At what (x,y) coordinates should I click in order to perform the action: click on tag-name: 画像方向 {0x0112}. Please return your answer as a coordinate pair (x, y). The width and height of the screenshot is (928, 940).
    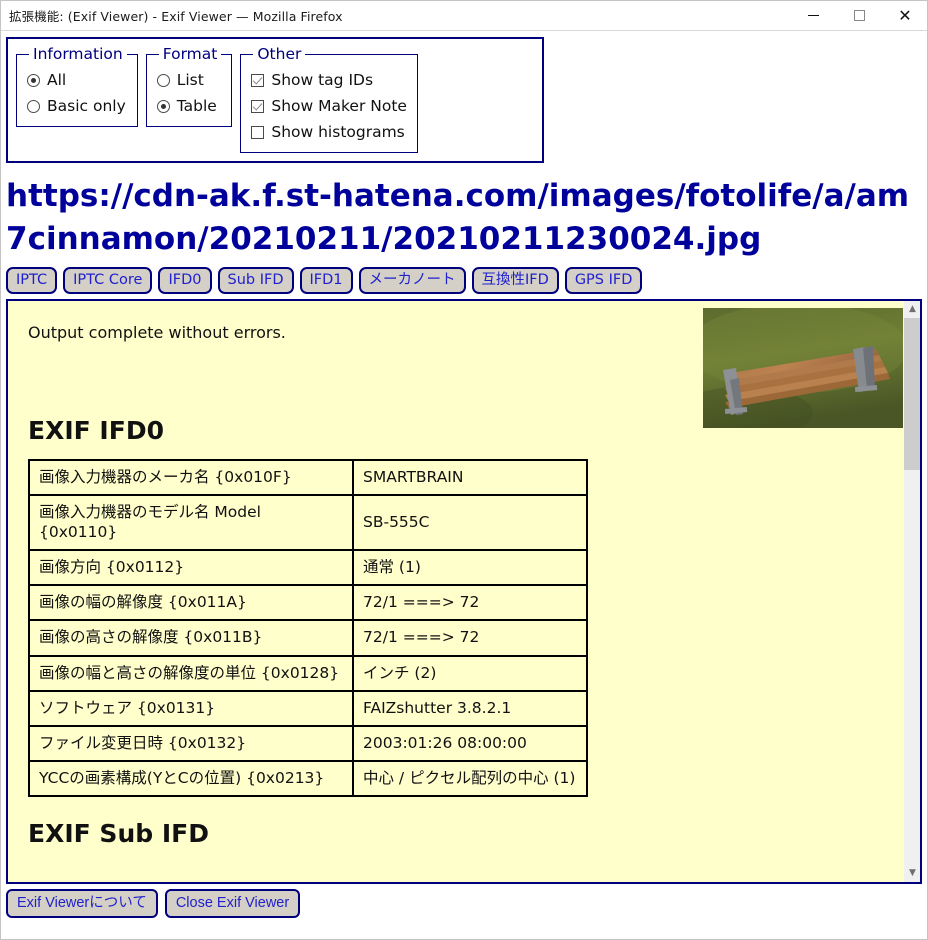
    Looking at the image, I should click on (191, 568).